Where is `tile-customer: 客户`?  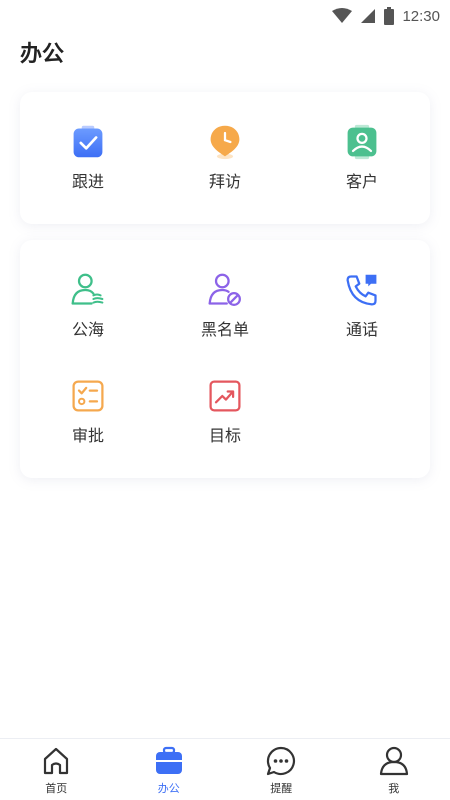 tile-customer: 客户 is located at coordinates (362, 142).